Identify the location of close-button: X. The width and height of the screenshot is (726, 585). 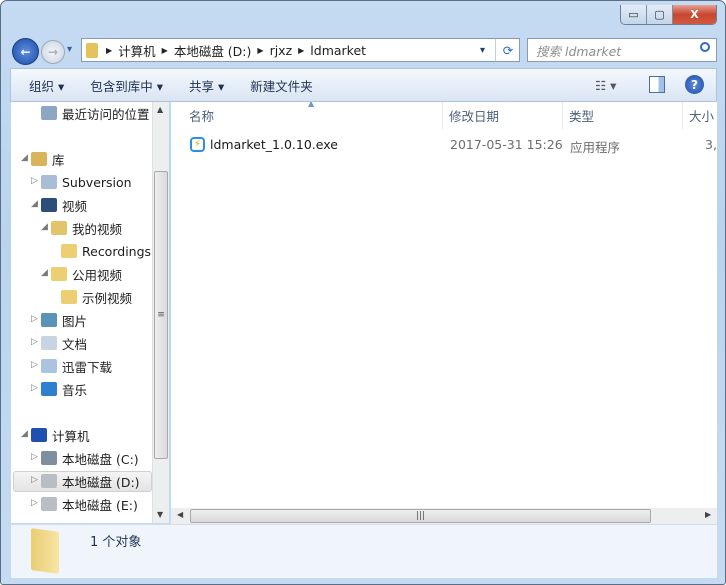
(694, 14).